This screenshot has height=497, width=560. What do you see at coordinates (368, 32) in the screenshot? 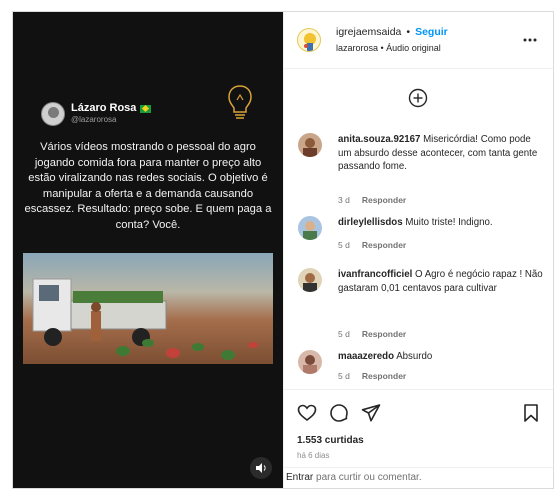
I see `username: igrejaemsaida` at bounding box center [368, 32].